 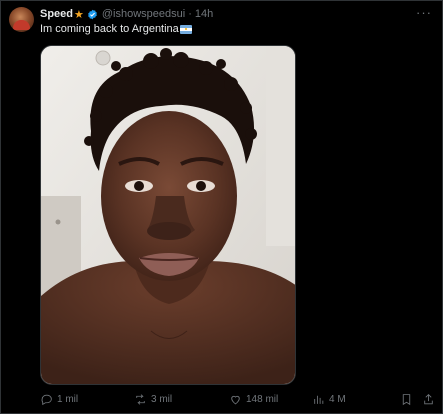 What do you see at coordinates (262, 399) in the screenshot?
I see `like-count: 148 mil` at bounding box center [262, 399].